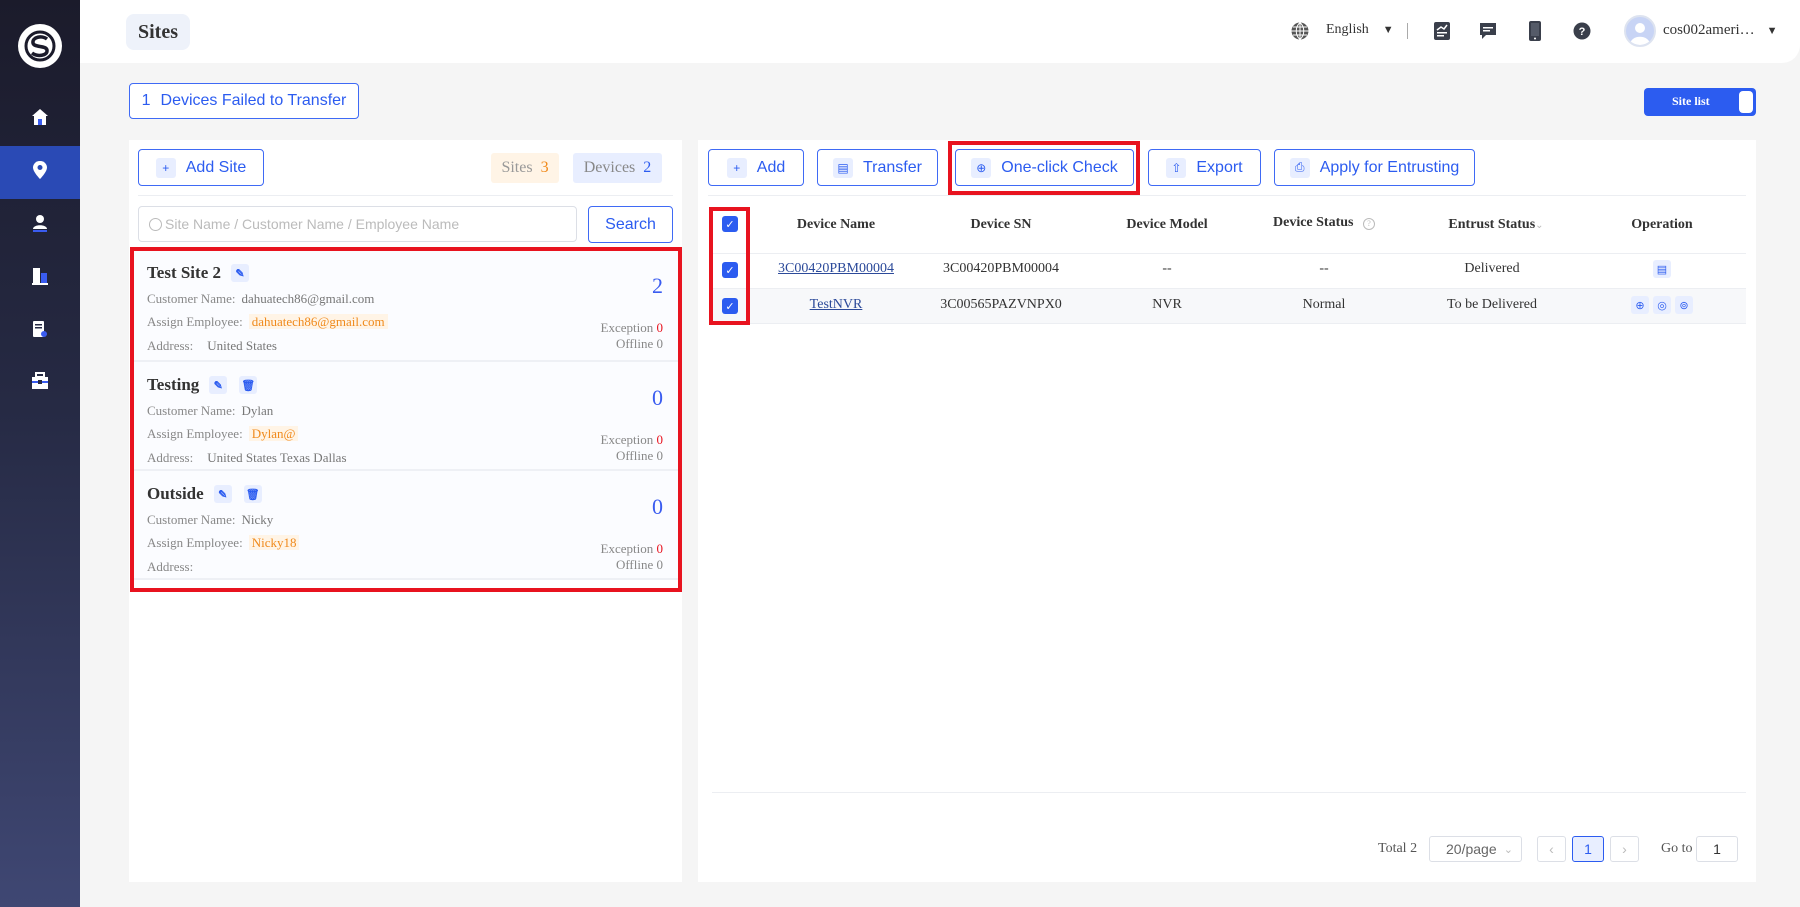  I want to click on row-operations: ▤, so click(1662, 269).